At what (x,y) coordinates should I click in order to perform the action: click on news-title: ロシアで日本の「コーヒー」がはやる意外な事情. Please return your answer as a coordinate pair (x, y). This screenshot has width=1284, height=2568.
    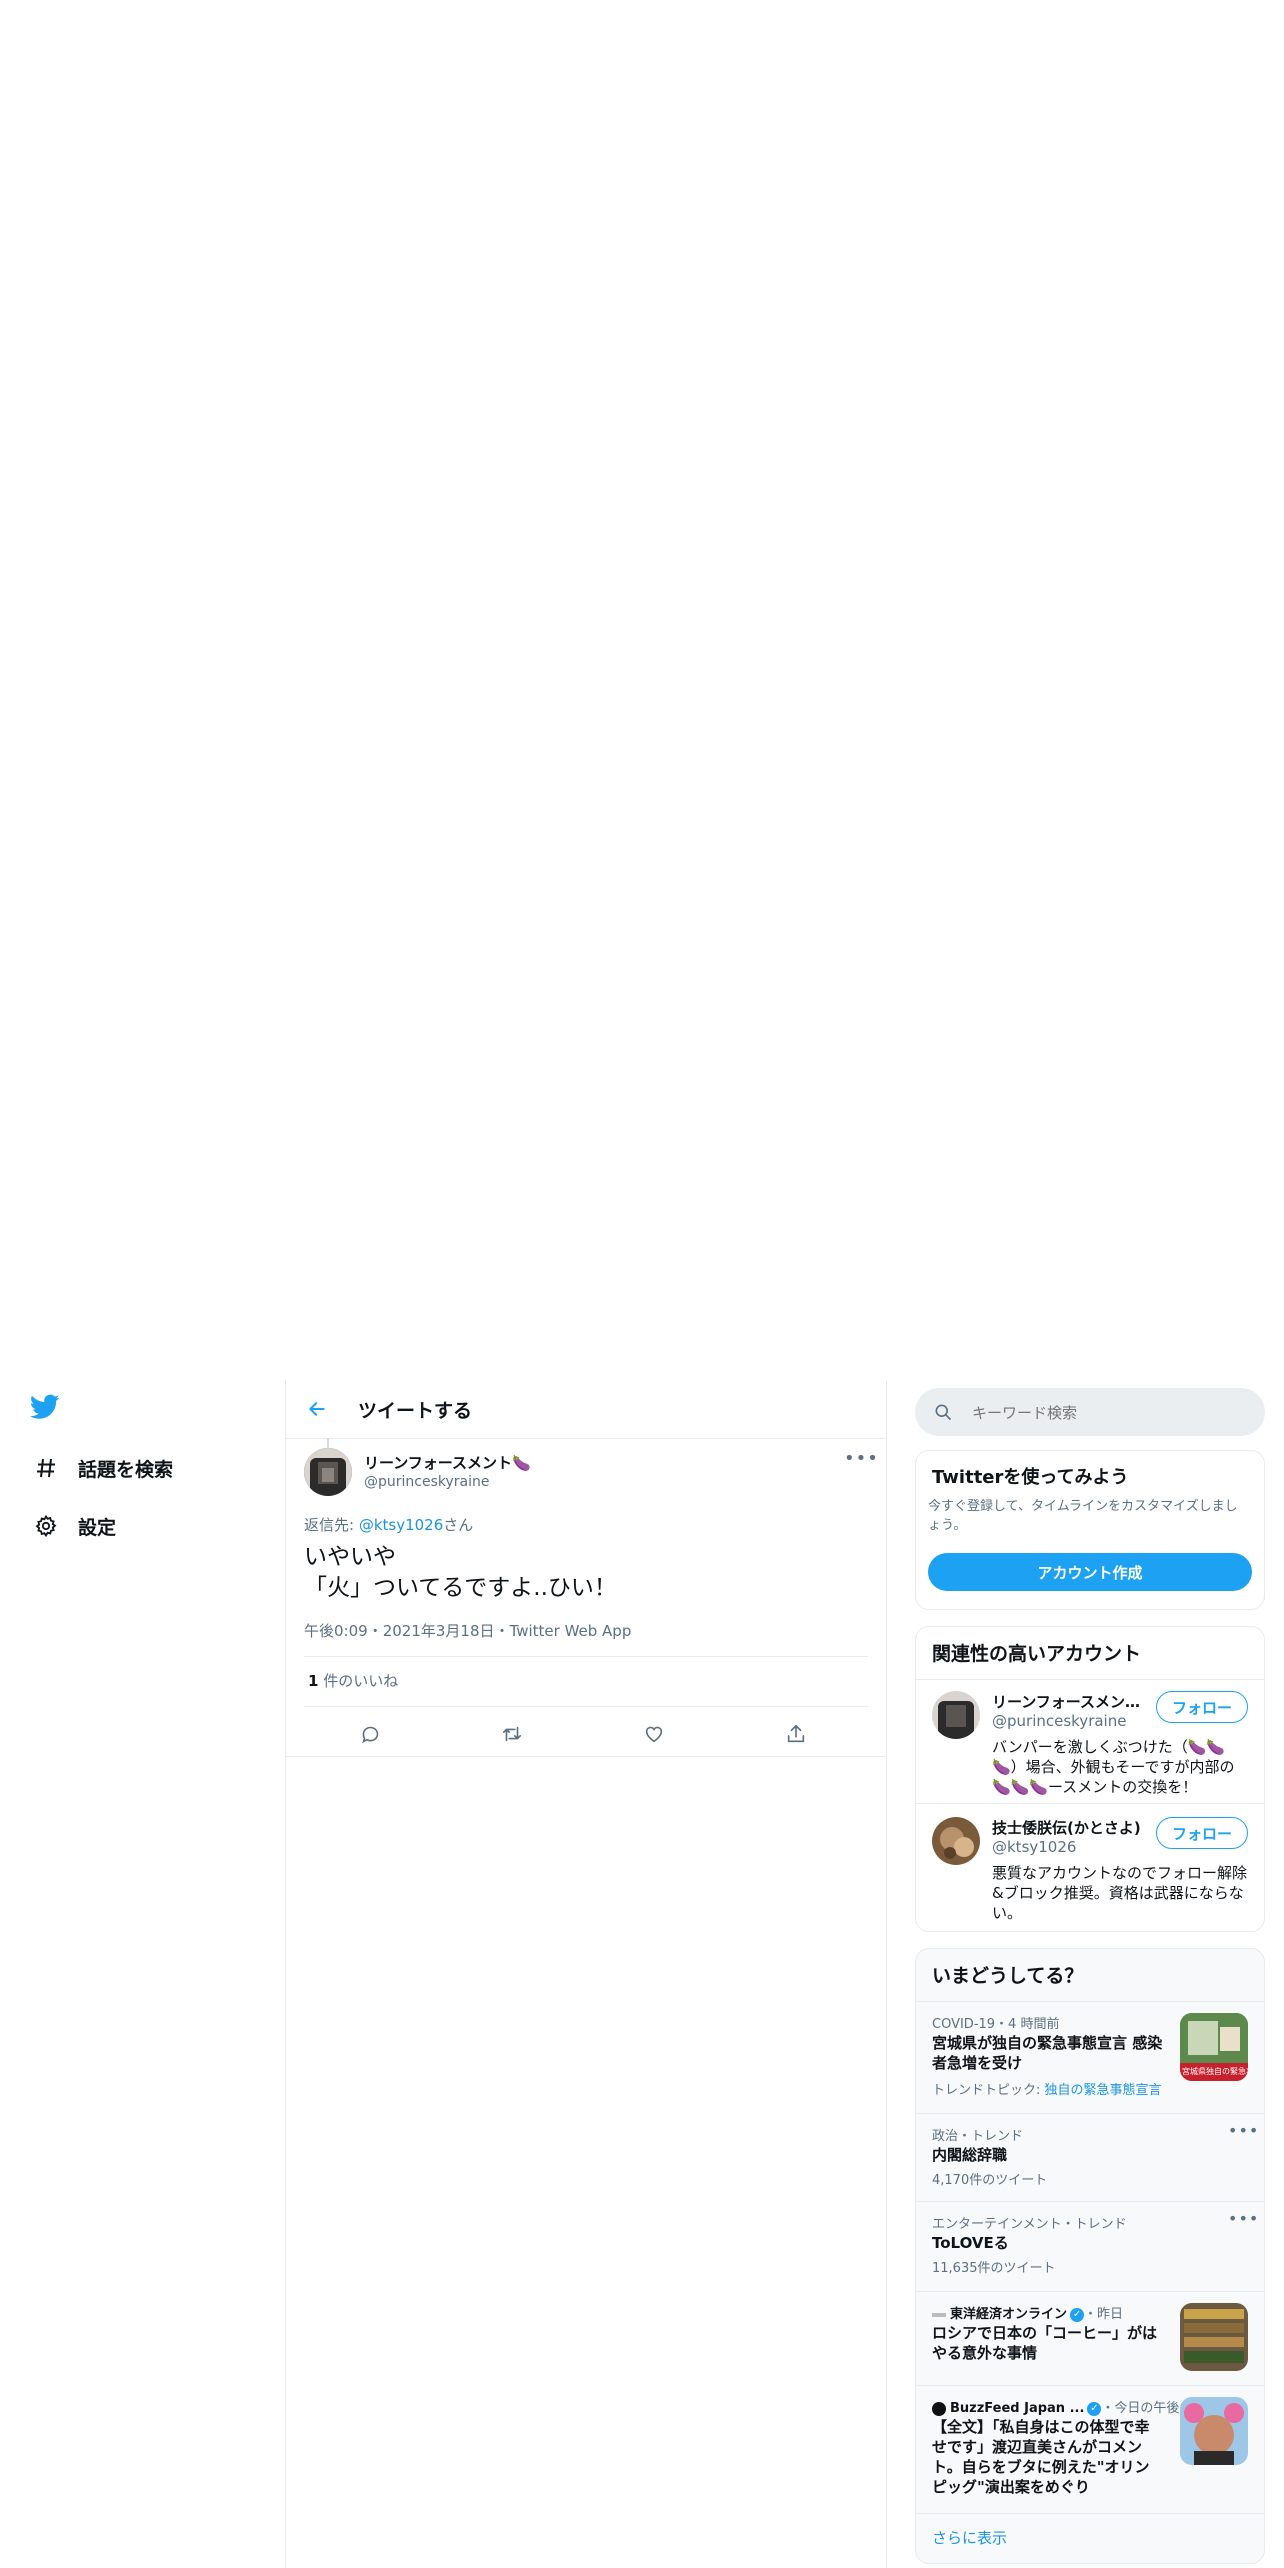
    Looking at the image, I should click on (1045, 2343).